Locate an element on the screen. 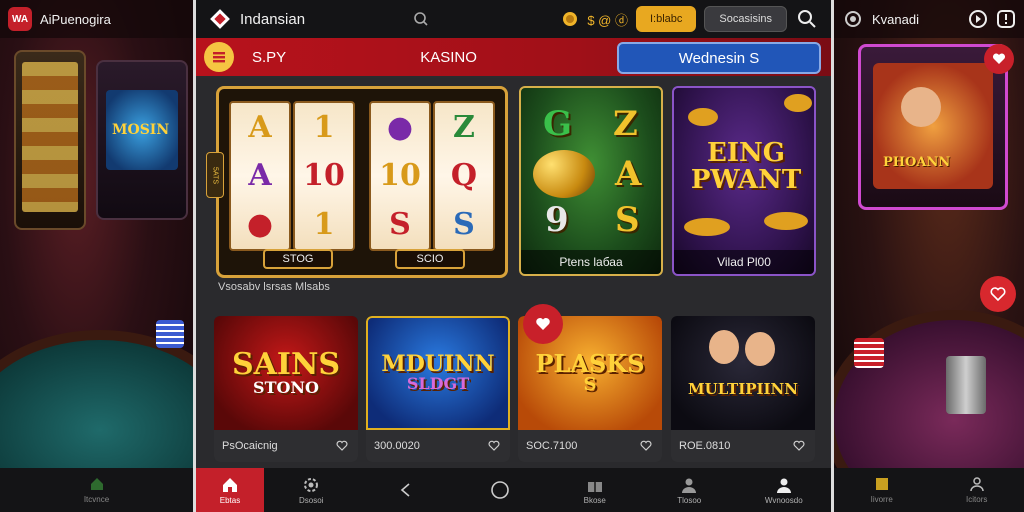 This screenshot has height=512, width=1024. slot-reel: ● 10 S is located at coordinates (400, 176).